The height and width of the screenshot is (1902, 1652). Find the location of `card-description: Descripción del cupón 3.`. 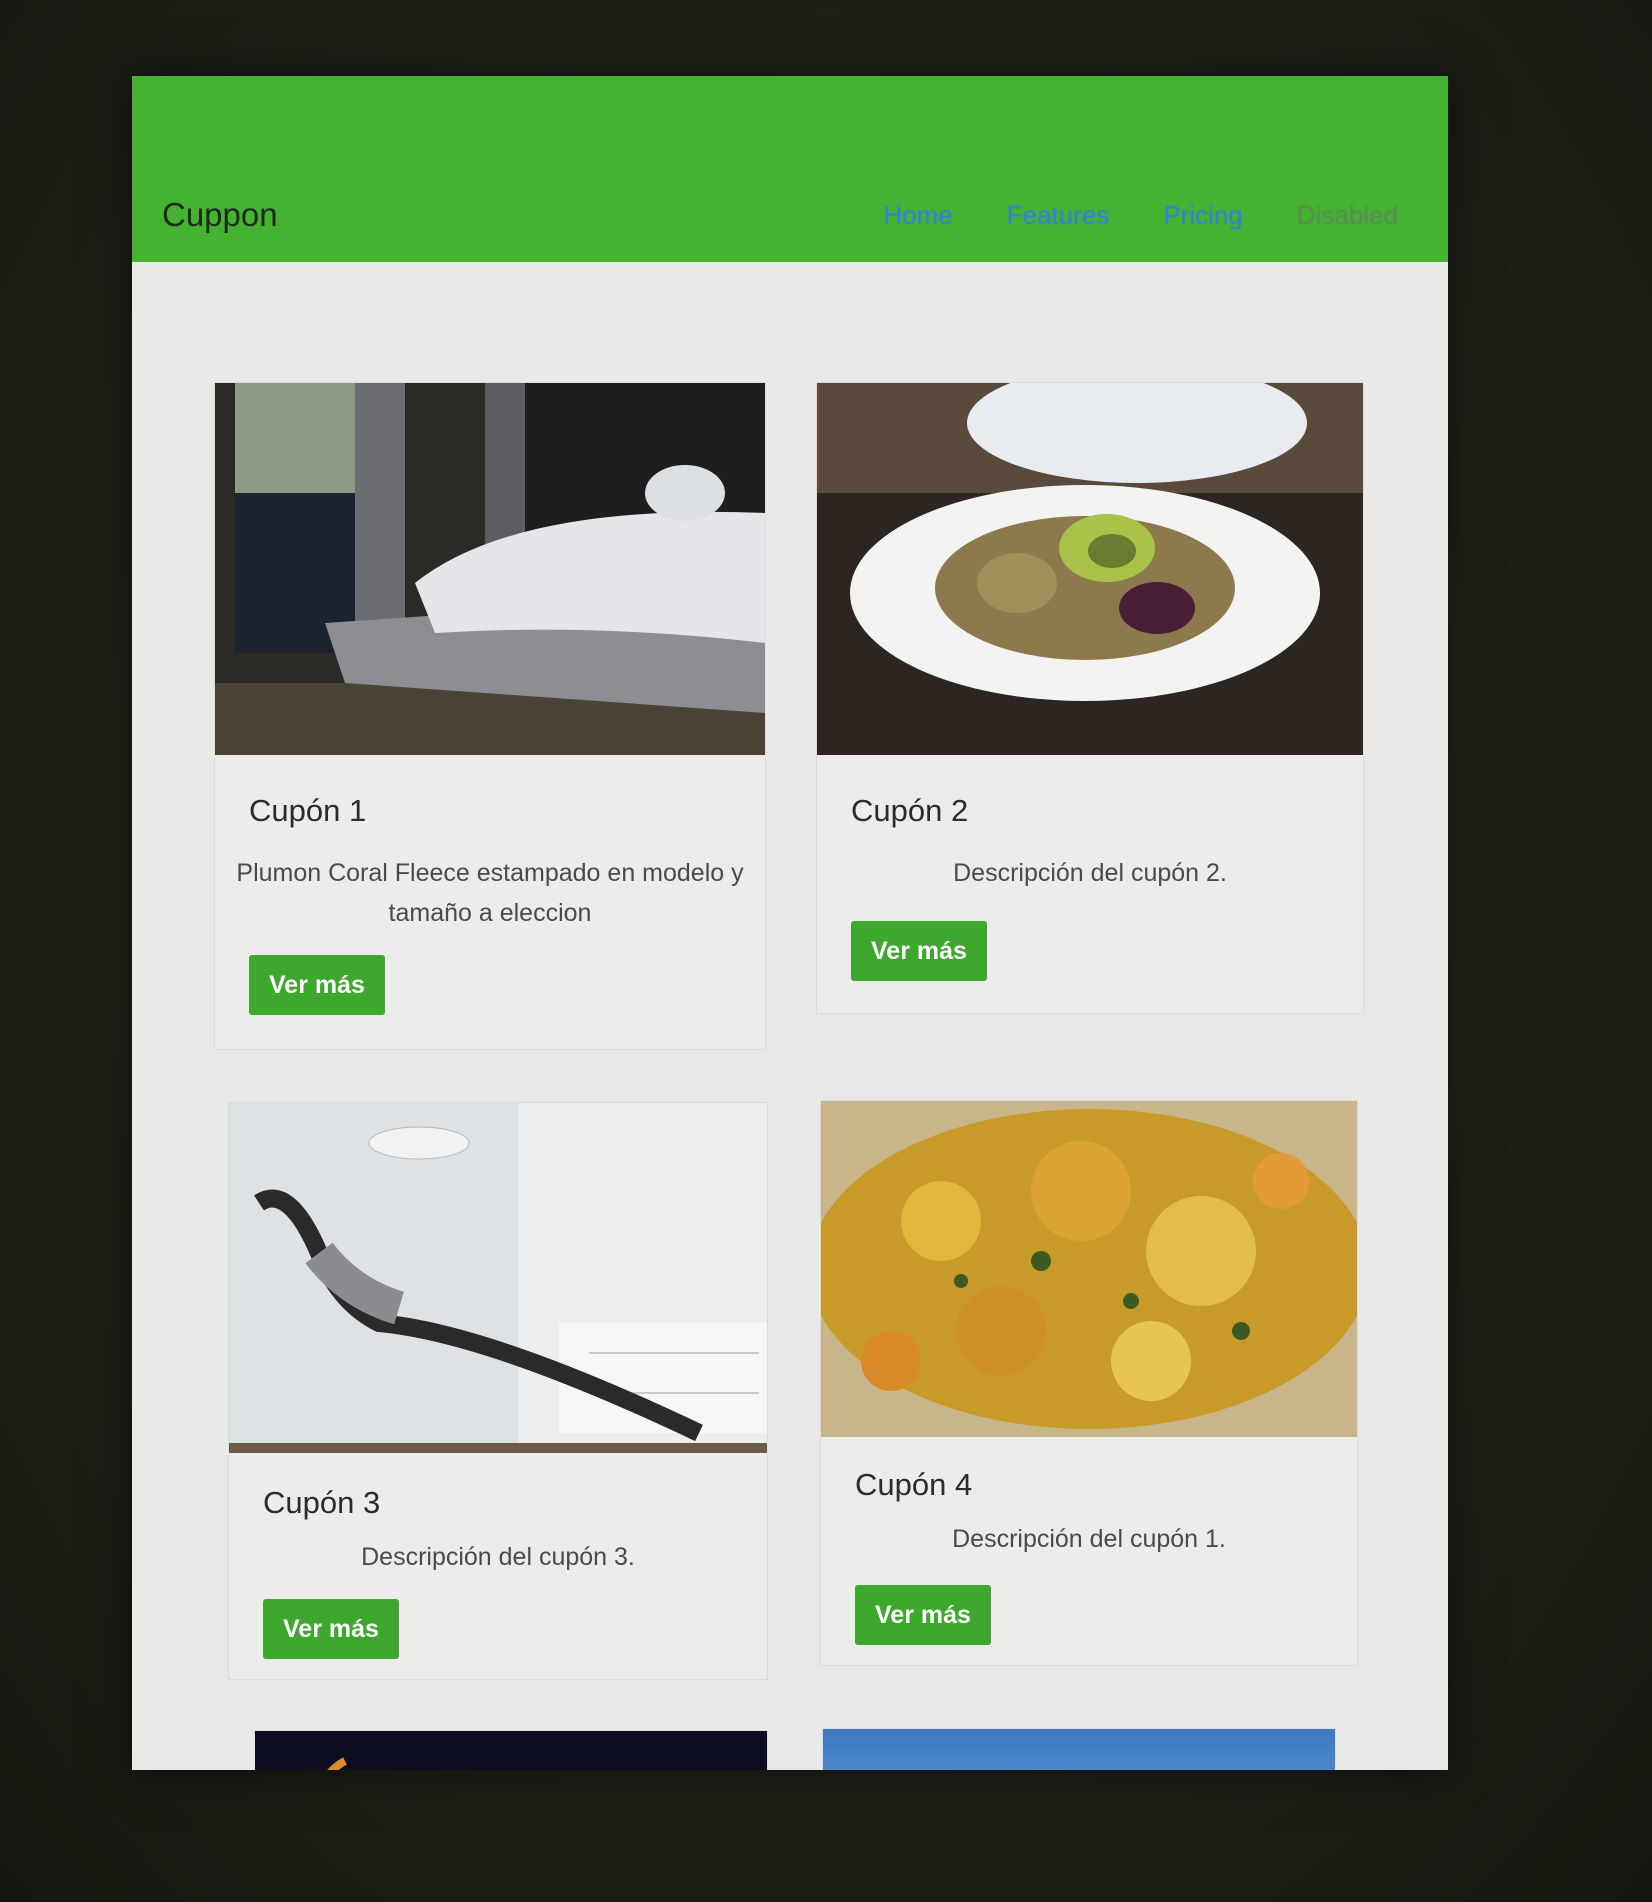

card-description: Descripción del cupón 3. is located at coordinates (498, 1557).